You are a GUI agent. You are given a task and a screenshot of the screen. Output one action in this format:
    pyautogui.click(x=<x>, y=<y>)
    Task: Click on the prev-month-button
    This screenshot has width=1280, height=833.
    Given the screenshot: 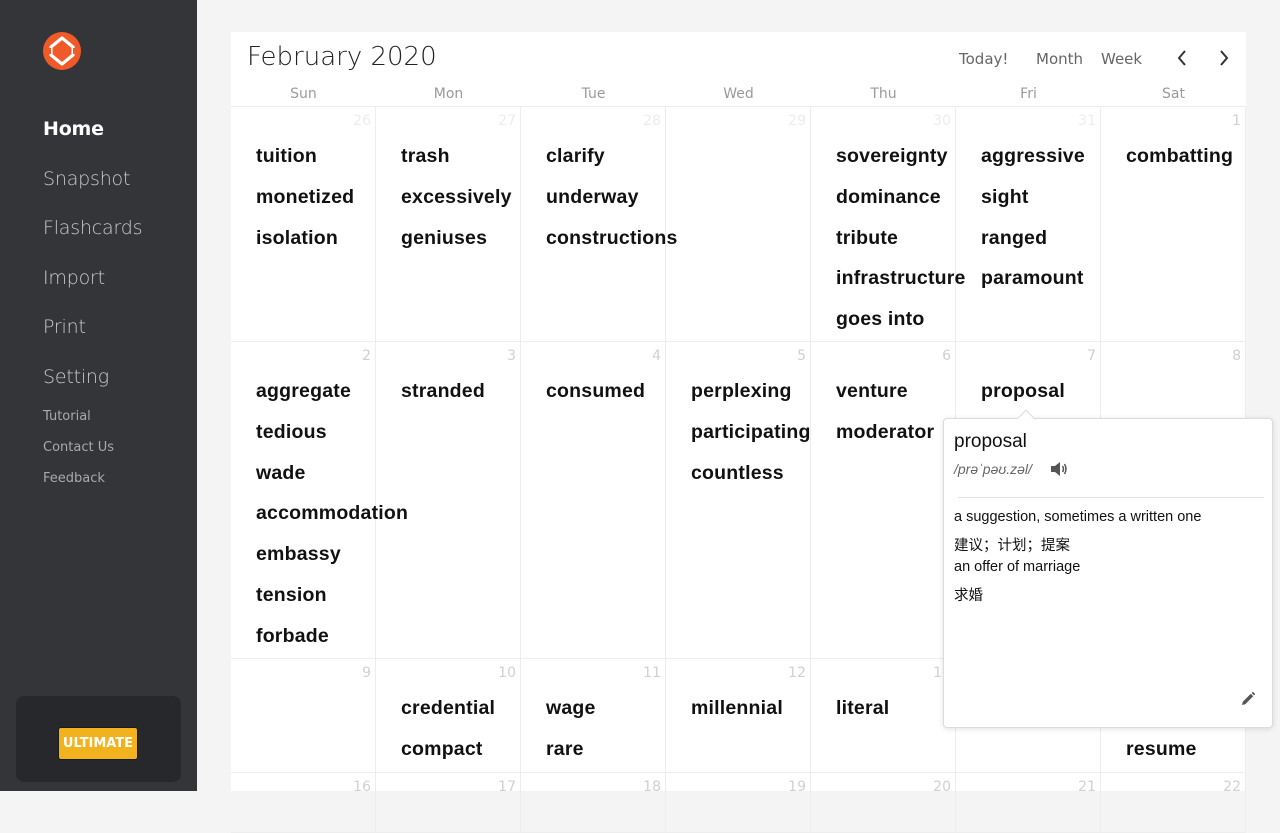 What is the action you would take?
    pyautogui.click(x=1182, y=58)
    